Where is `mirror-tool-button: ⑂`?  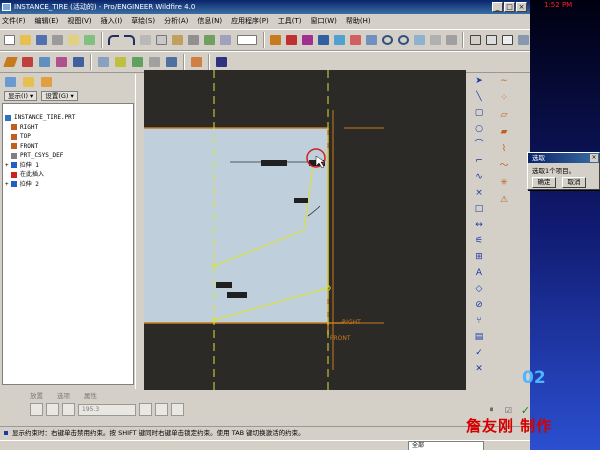 mirror-tool-button: ⑂ is located at coordinates (479, 321).